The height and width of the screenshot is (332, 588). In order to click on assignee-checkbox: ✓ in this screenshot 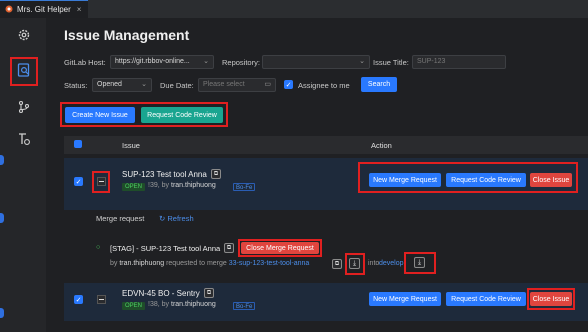, I will do `click(288, 84)`.